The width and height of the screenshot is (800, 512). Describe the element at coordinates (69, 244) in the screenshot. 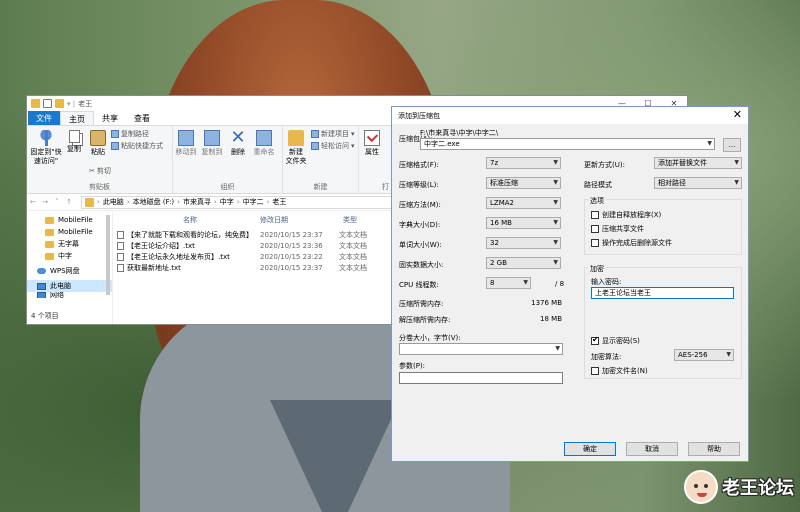

I see `nav-item-no-subtitle: 无字幕` at that location.